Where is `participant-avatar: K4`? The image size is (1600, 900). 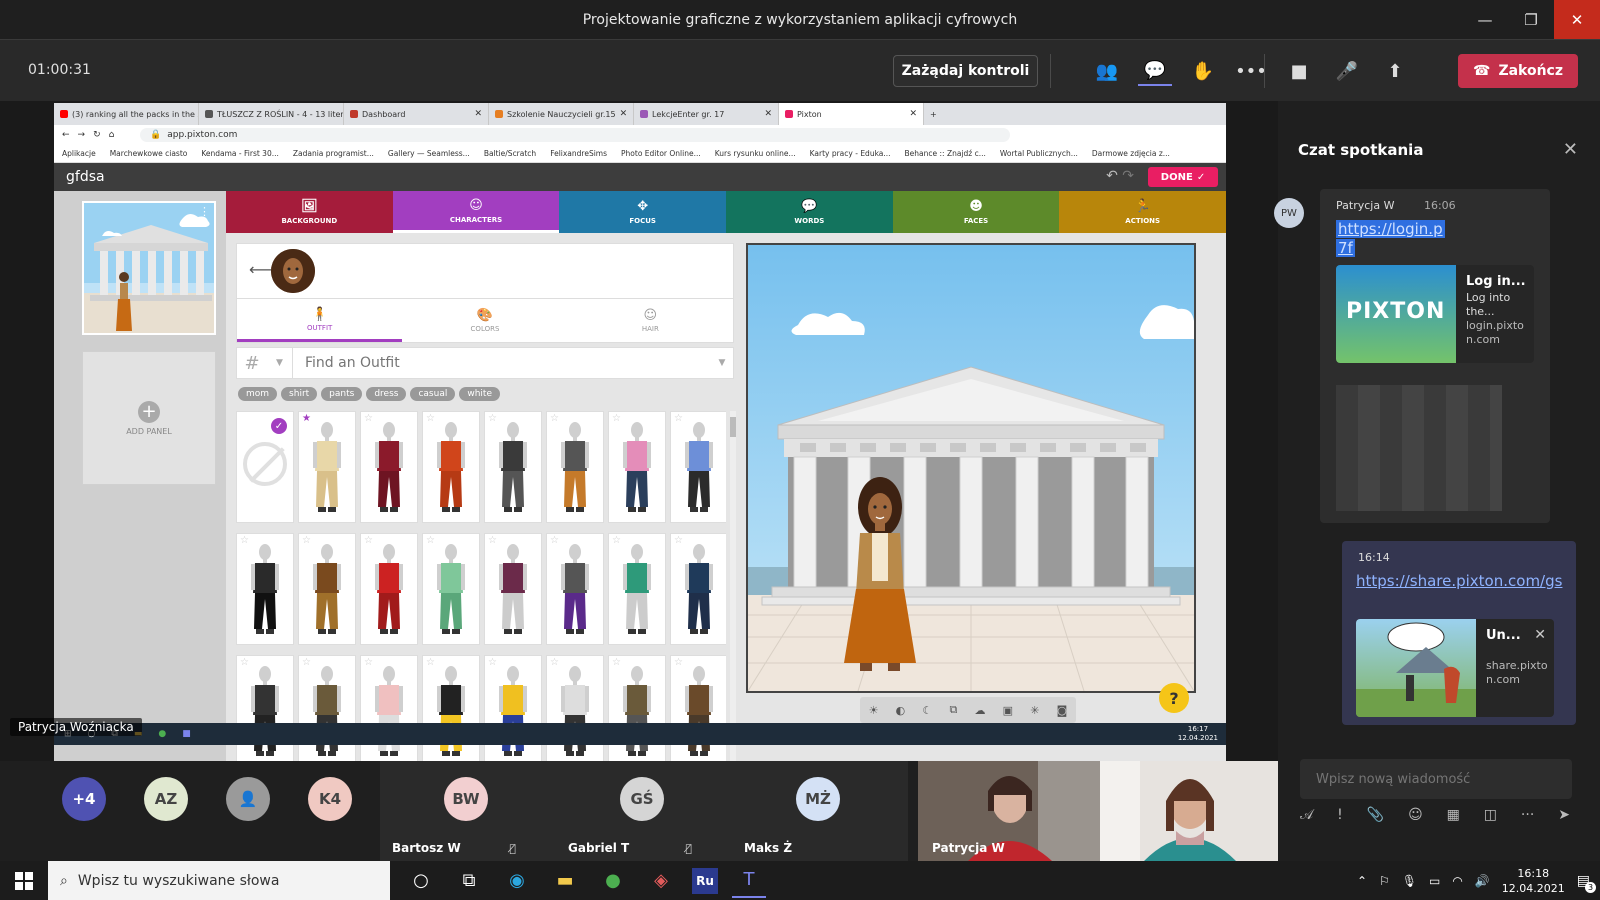 participant-avatar: K4 is located at coordinates (330, 799).